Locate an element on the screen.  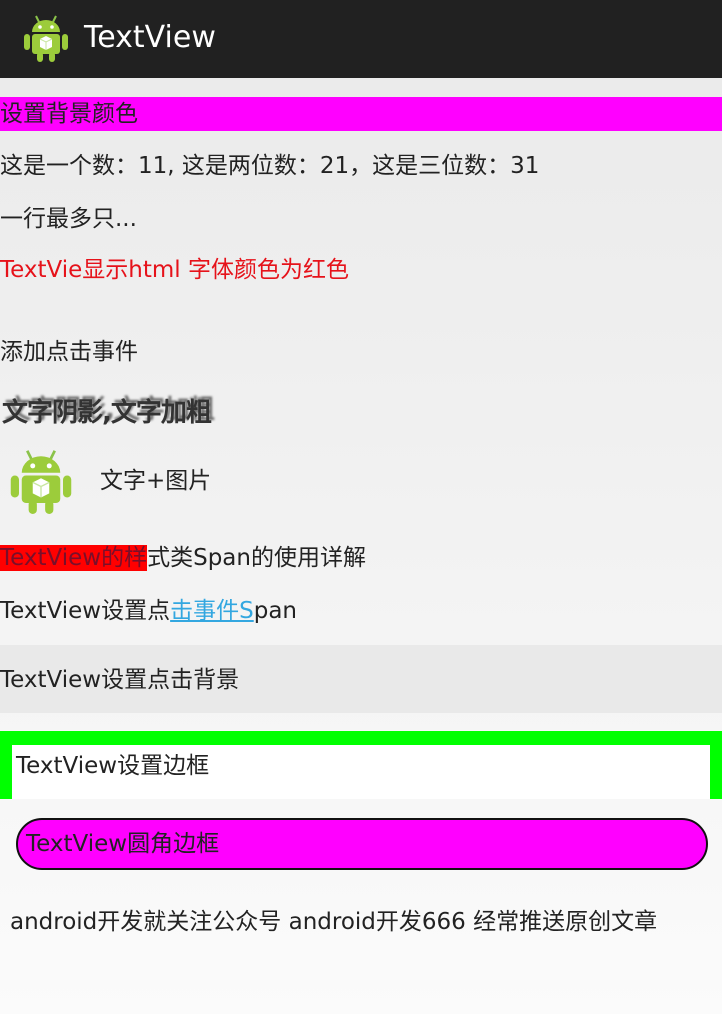
marquee-text: android开发就关注公众号 android开发666 经常推送原创文章 is located at coordinates (334, 922).